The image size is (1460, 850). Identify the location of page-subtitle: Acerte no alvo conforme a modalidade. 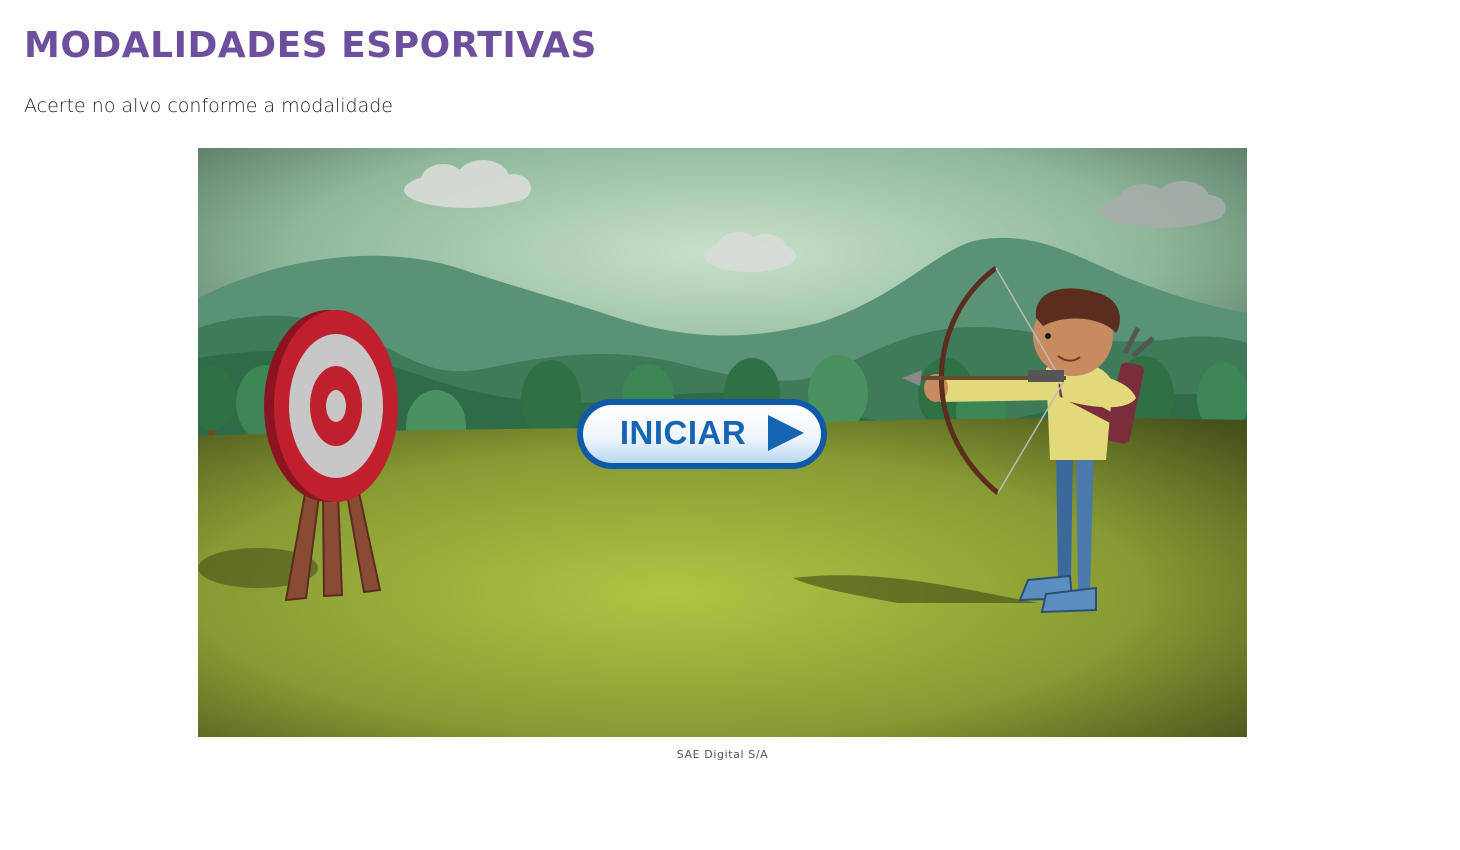
(208, 106).